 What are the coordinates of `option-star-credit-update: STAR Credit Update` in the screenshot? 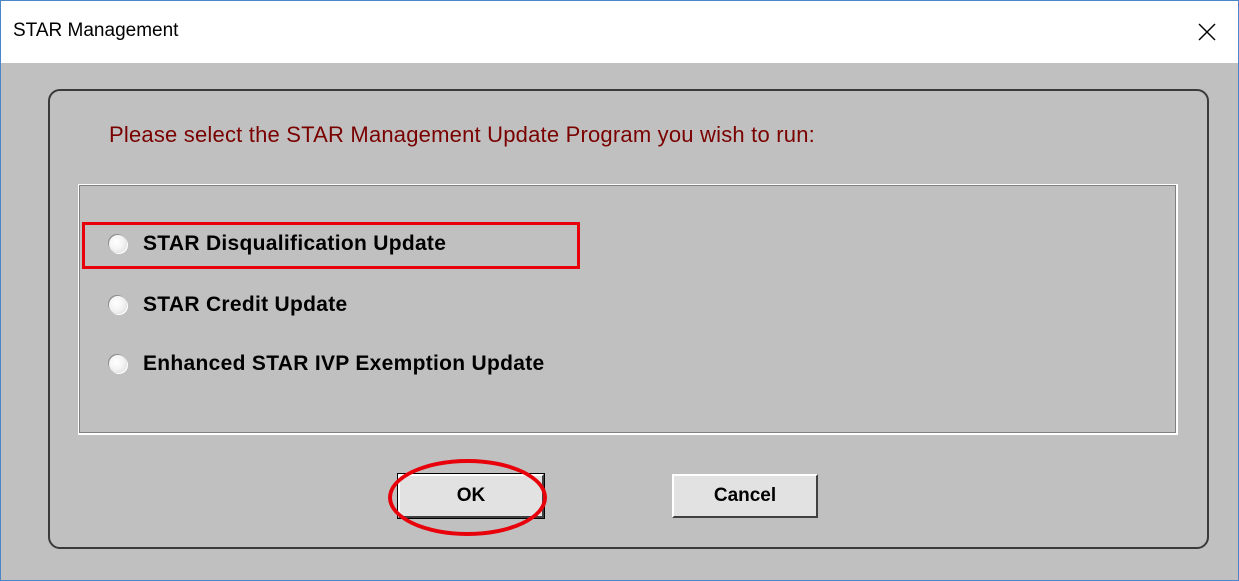 It's located at (228, 305).